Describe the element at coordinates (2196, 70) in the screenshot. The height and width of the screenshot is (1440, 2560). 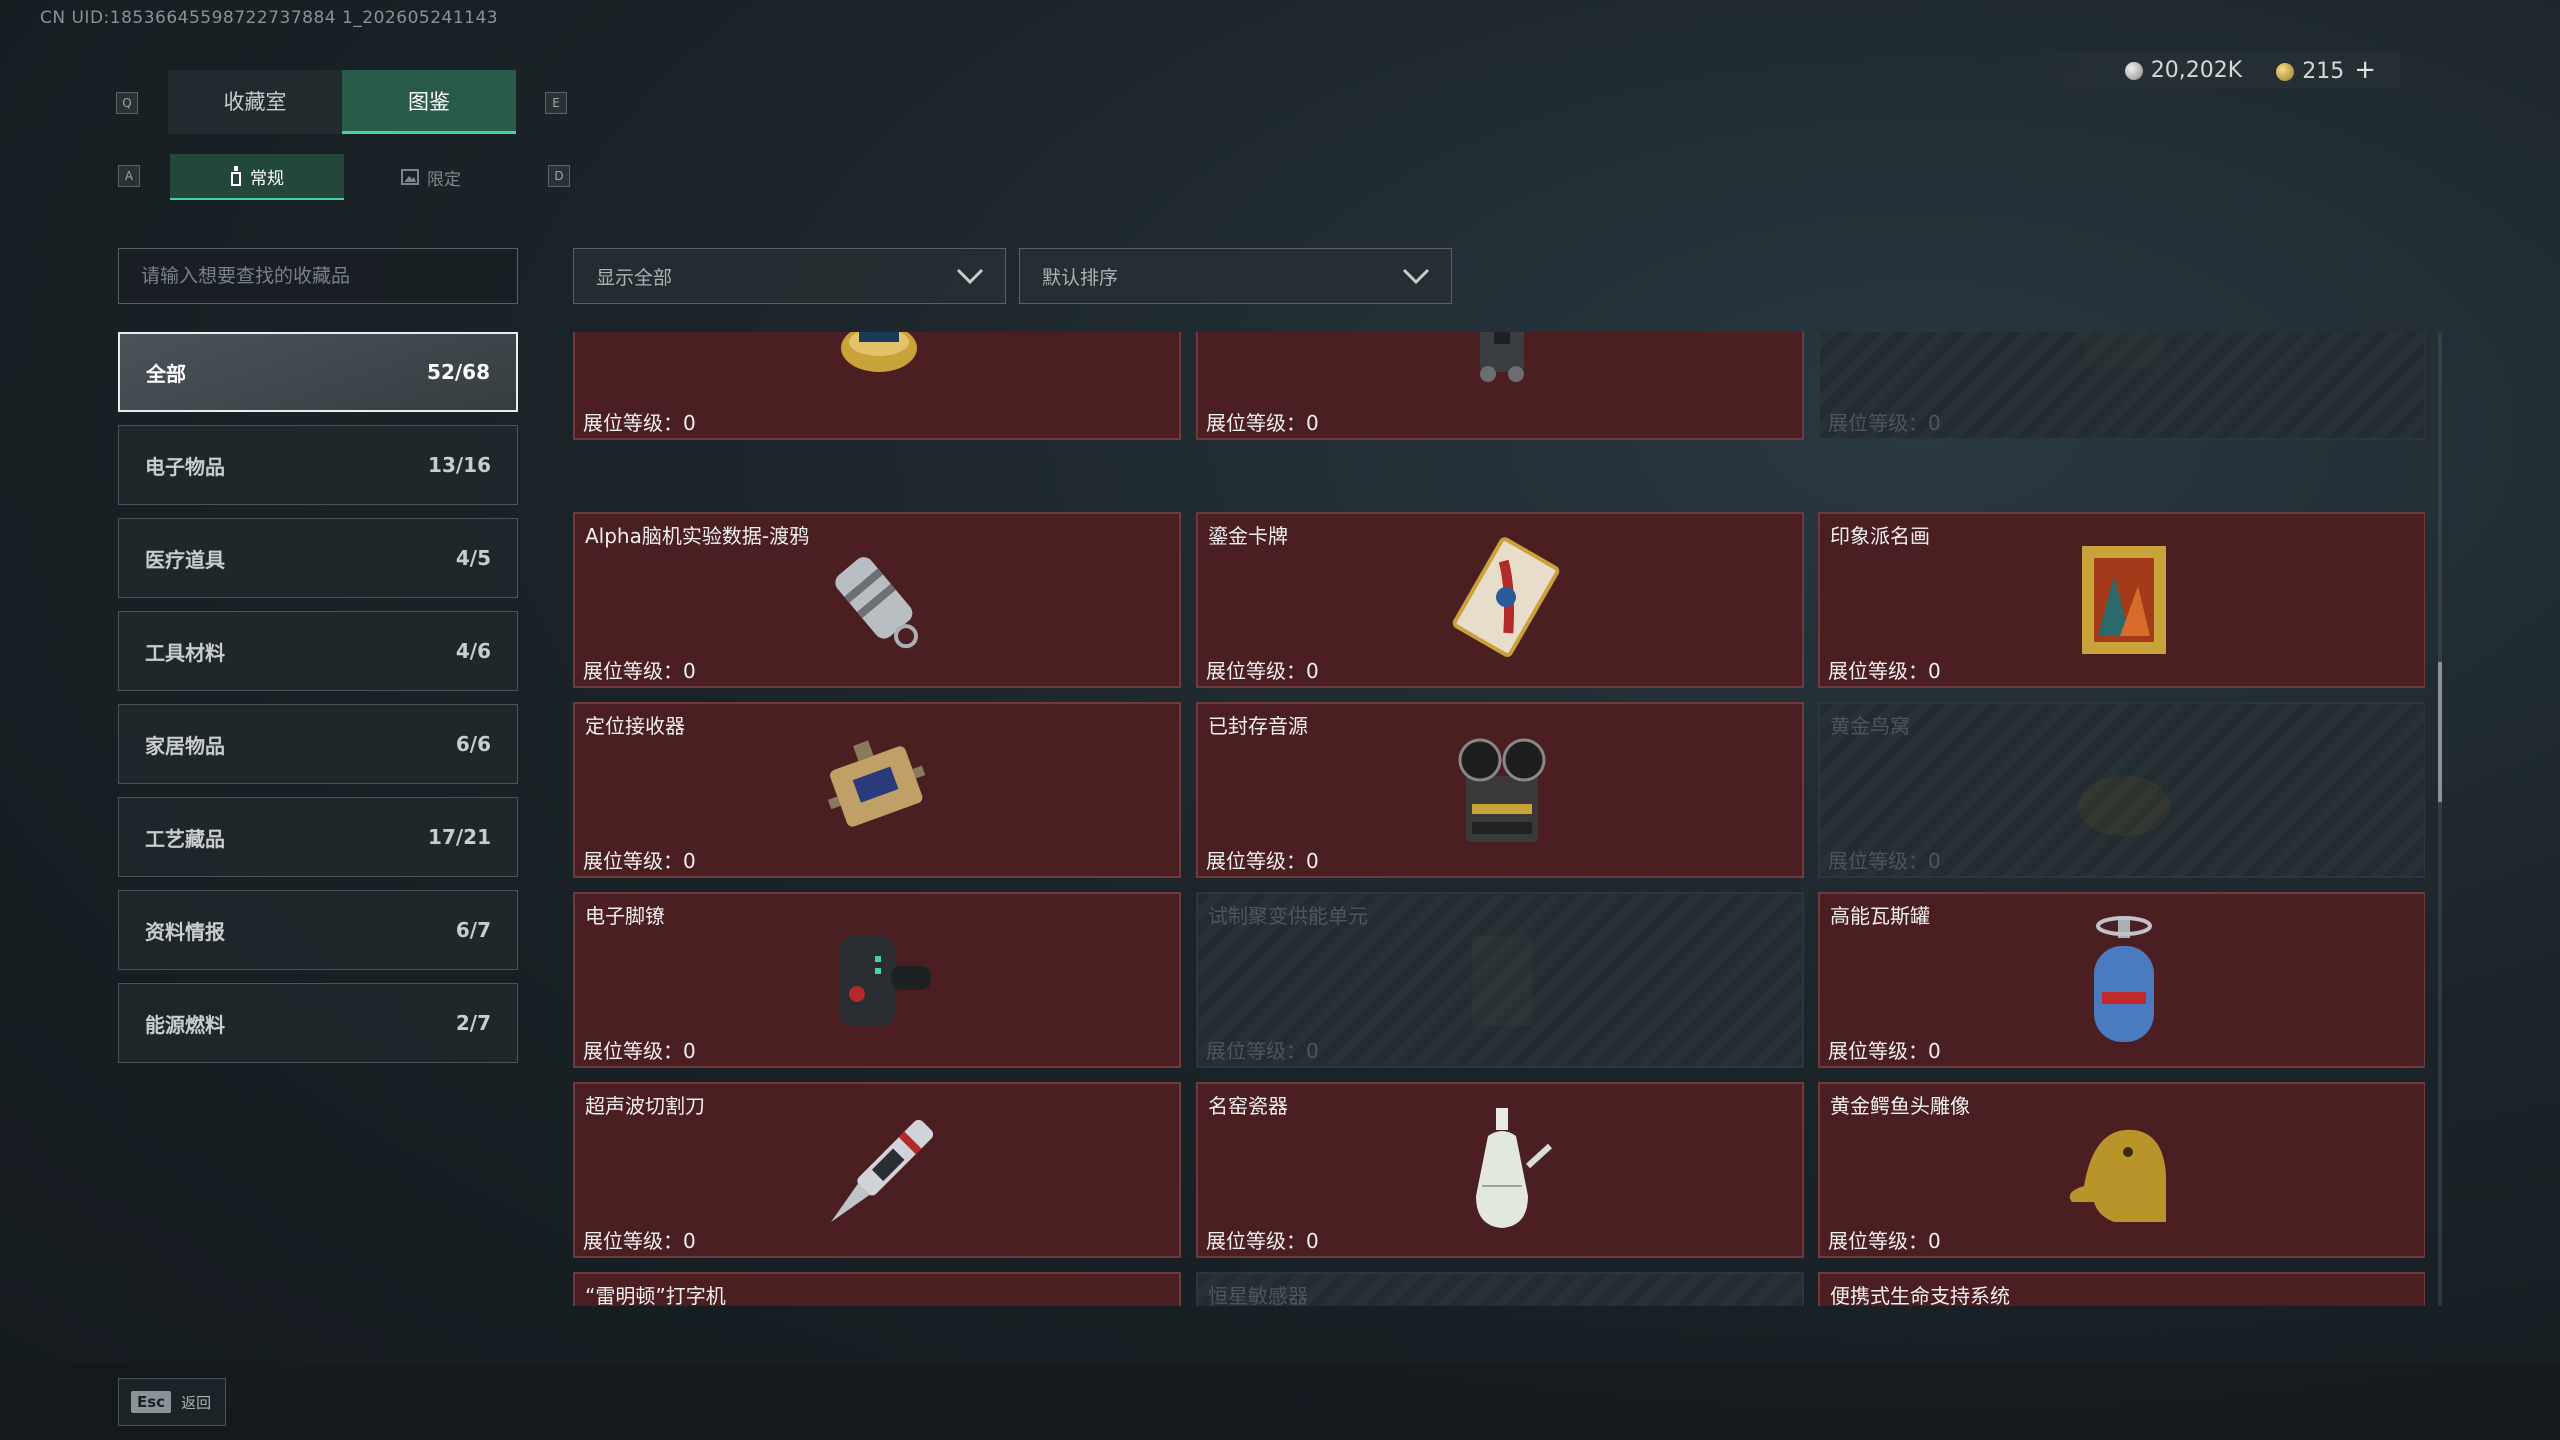
I see `silver-amount: 20,202K` at that location.